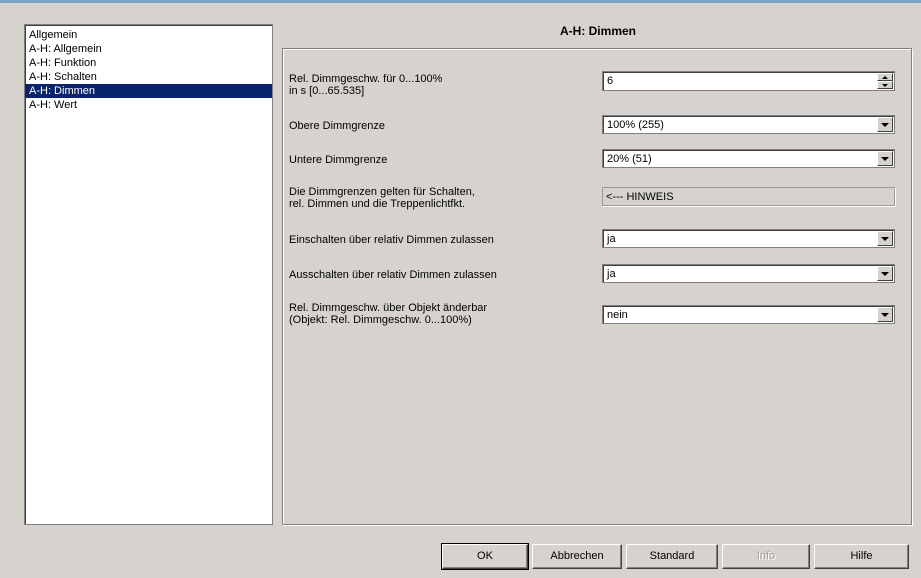 The height and width of the screenshot is (578, 921). Describe the element at coordinates (388, 308) in the screenshot. I see `param-label-line1: Rel. Dimmgeschw. über Objekt änderbar` at that location.